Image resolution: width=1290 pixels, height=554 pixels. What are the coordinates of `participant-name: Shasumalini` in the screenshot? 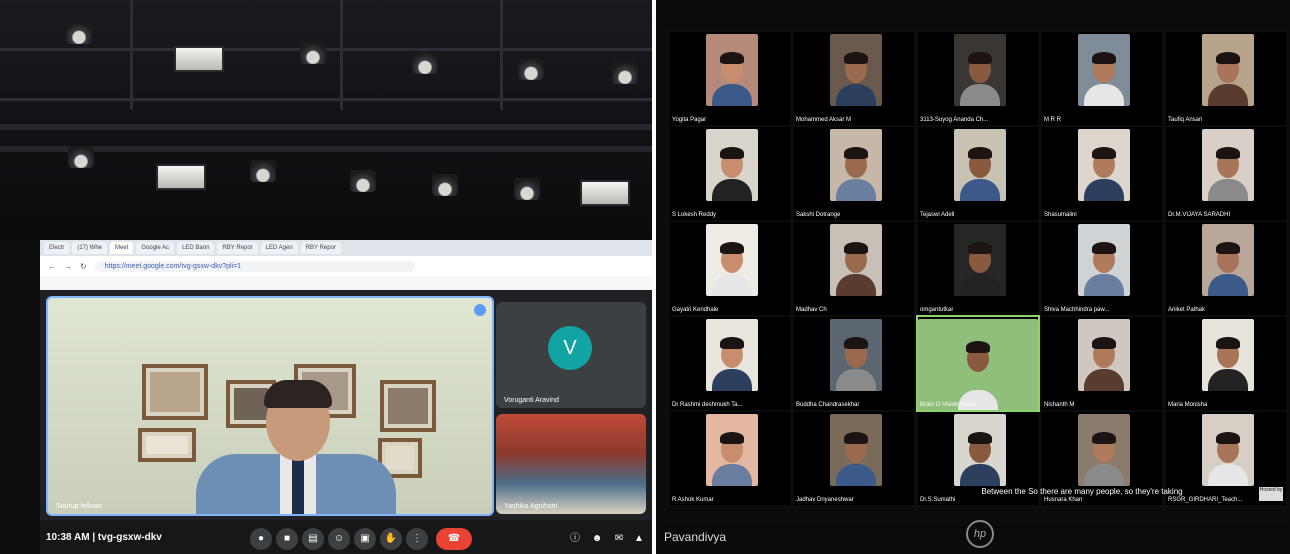 It's located at (1060, 215).